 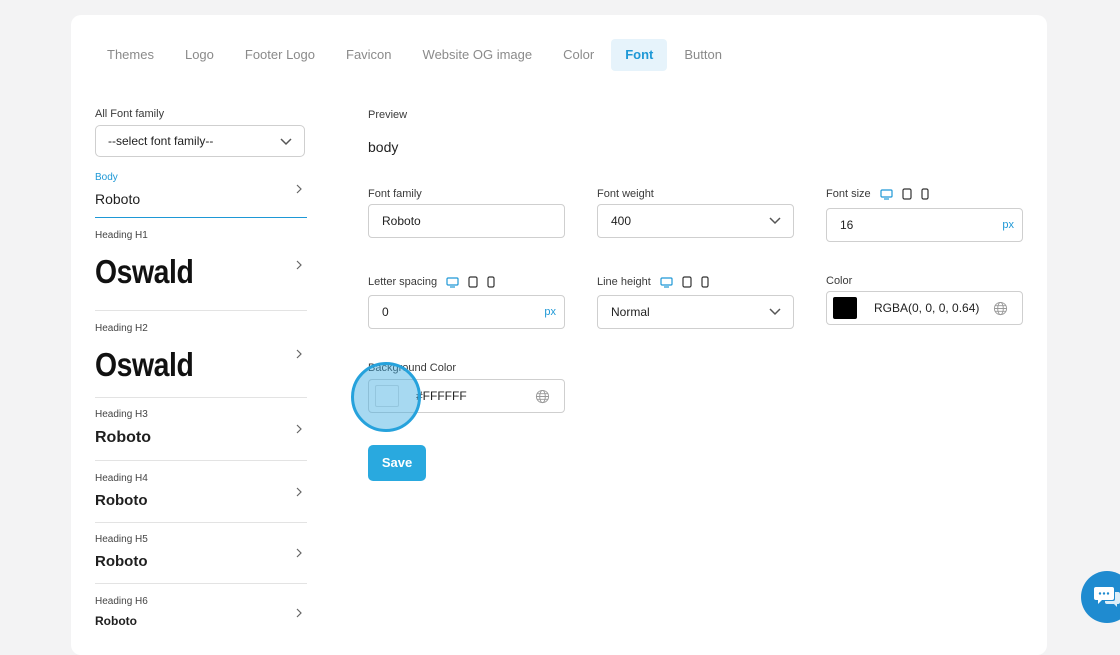 What do you see at coordinates (401, 221) in the screenshot?
I see `font-family-value: Roboto` at bounding box center [401, 221].